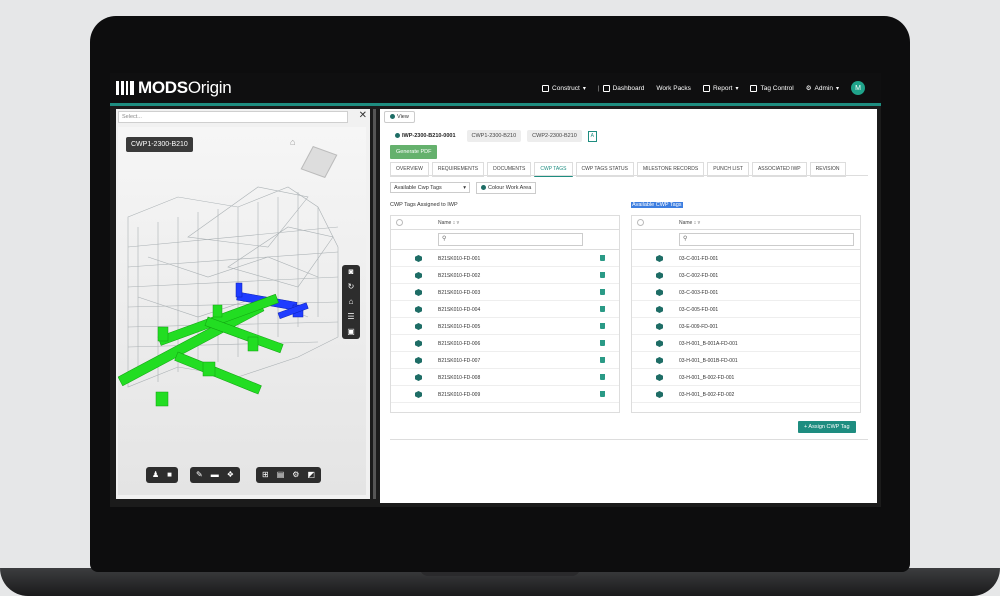 The height and width of the screenshot is (596, 1000). Describe the element at coordinates (754, 88) in the screenshot. I see `tag-control-icon` at that location.